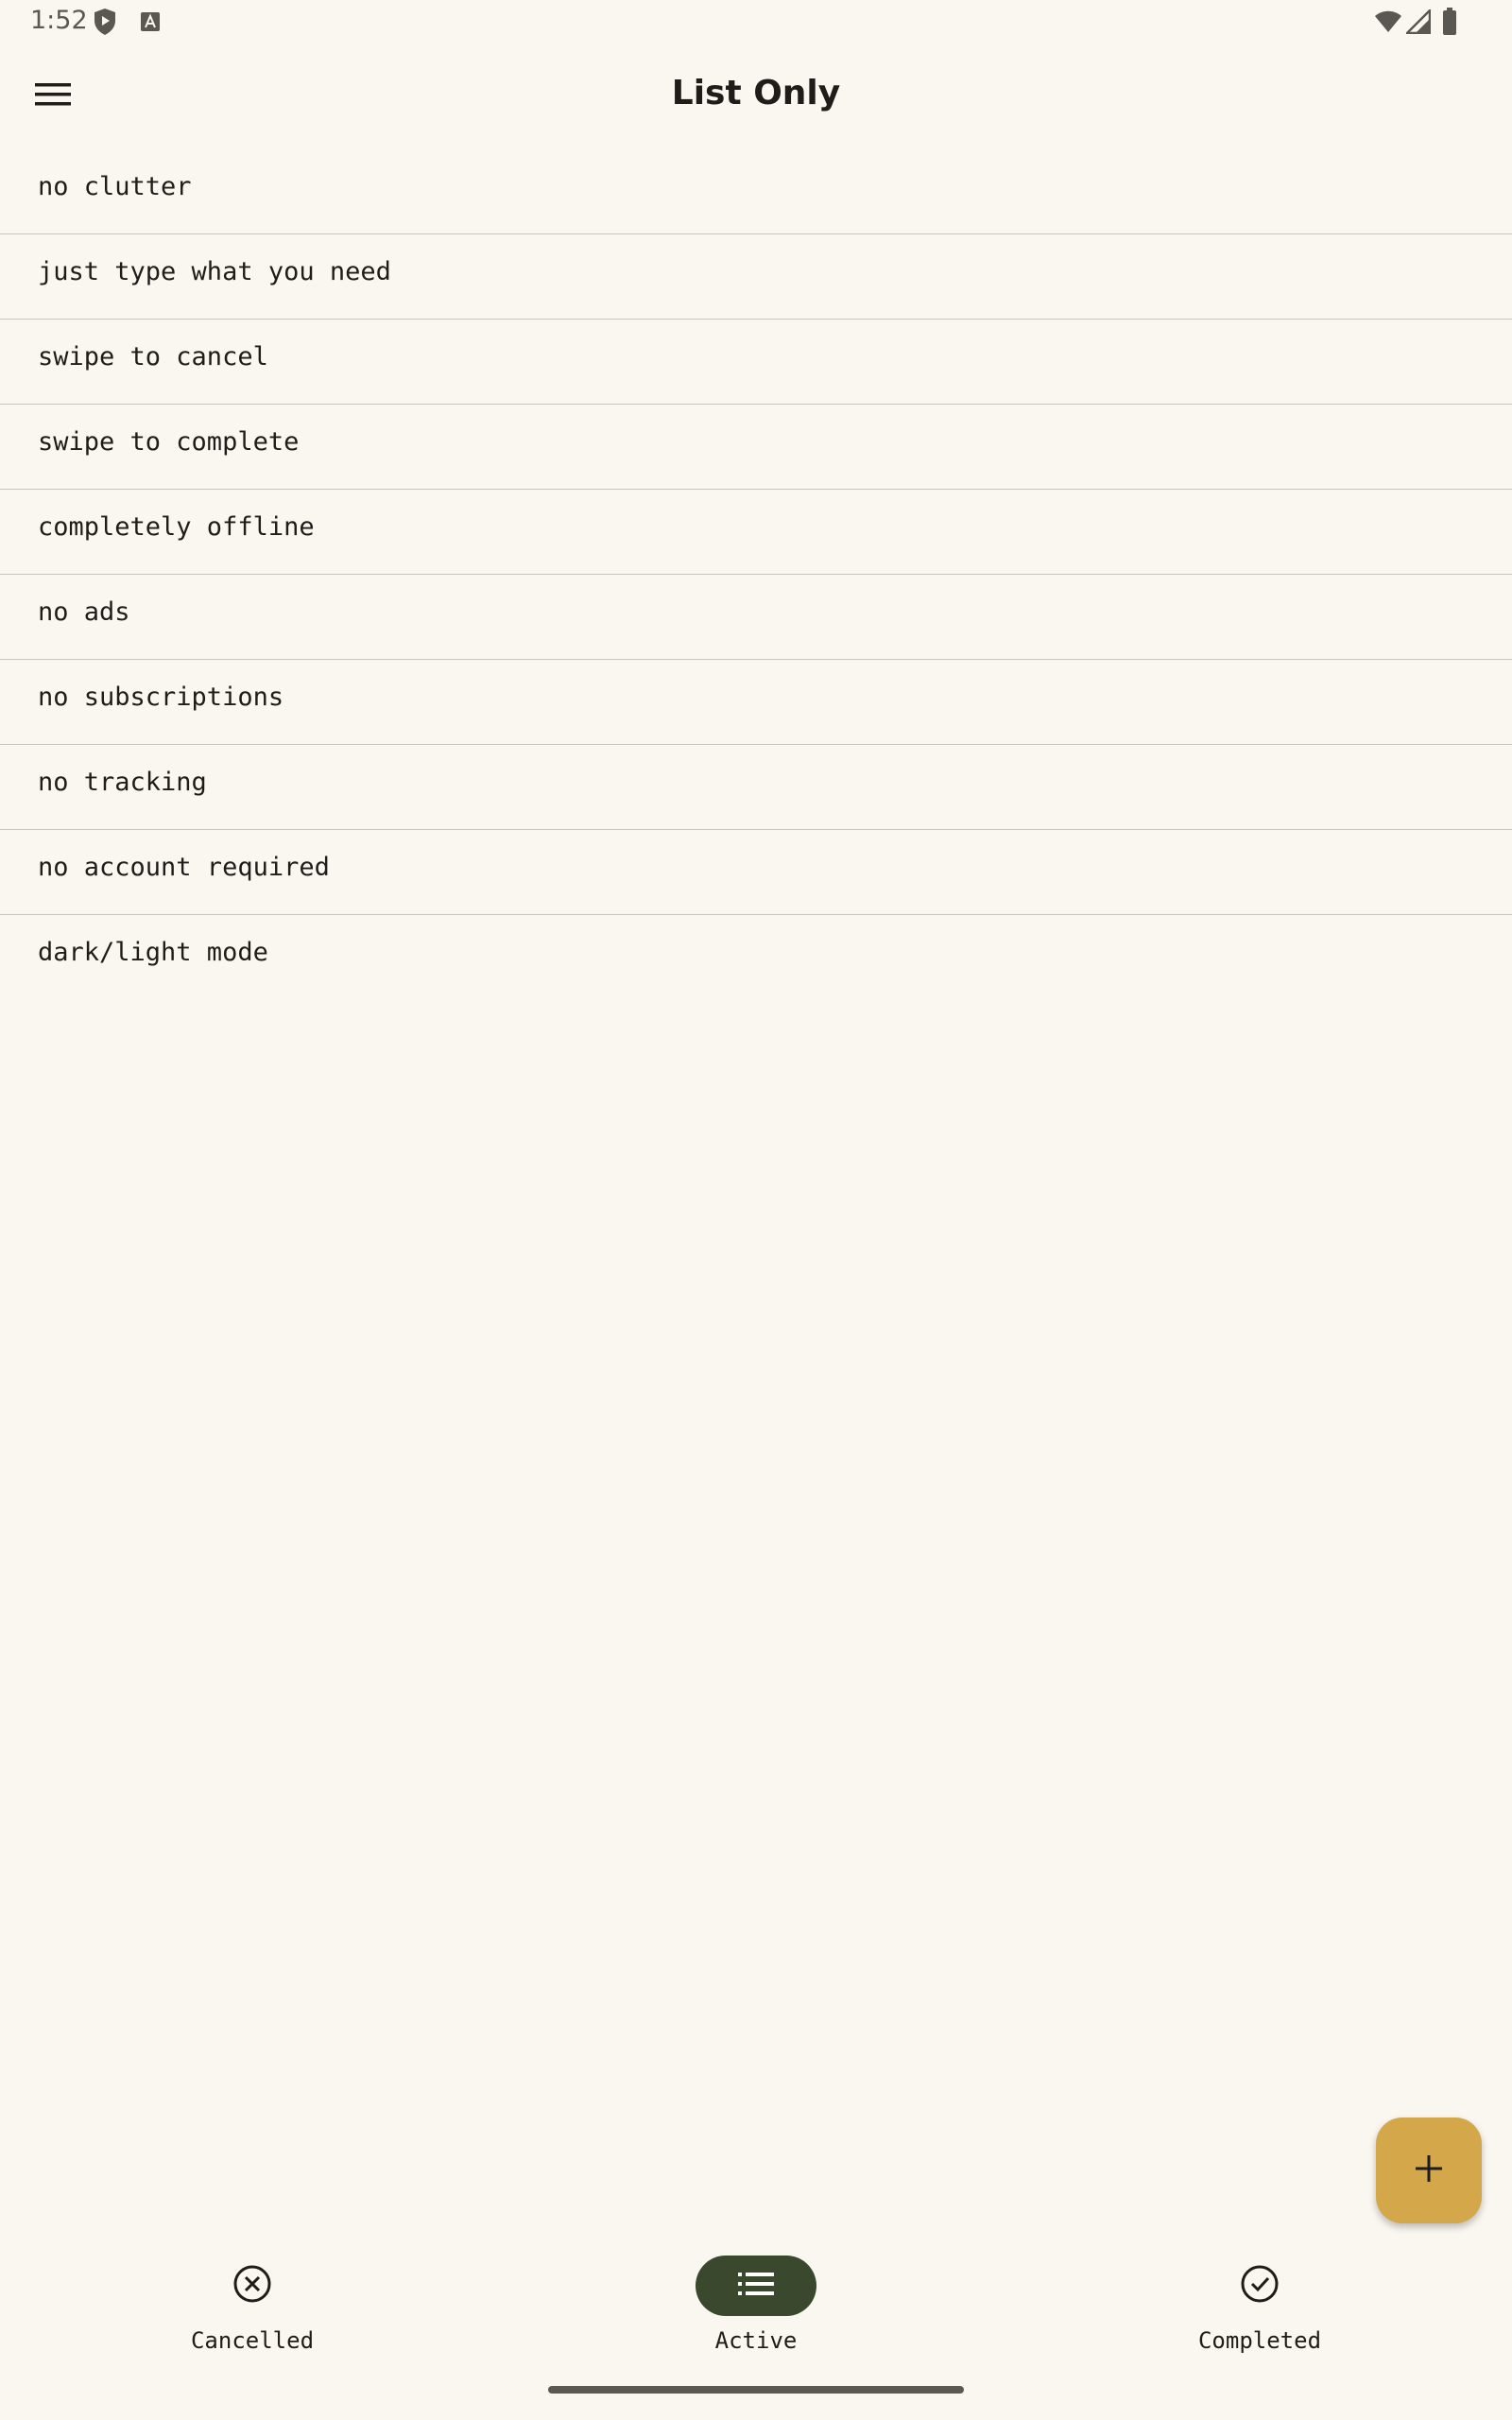  I want to click on list-item-text: no subscriptions, so click(161, 697).